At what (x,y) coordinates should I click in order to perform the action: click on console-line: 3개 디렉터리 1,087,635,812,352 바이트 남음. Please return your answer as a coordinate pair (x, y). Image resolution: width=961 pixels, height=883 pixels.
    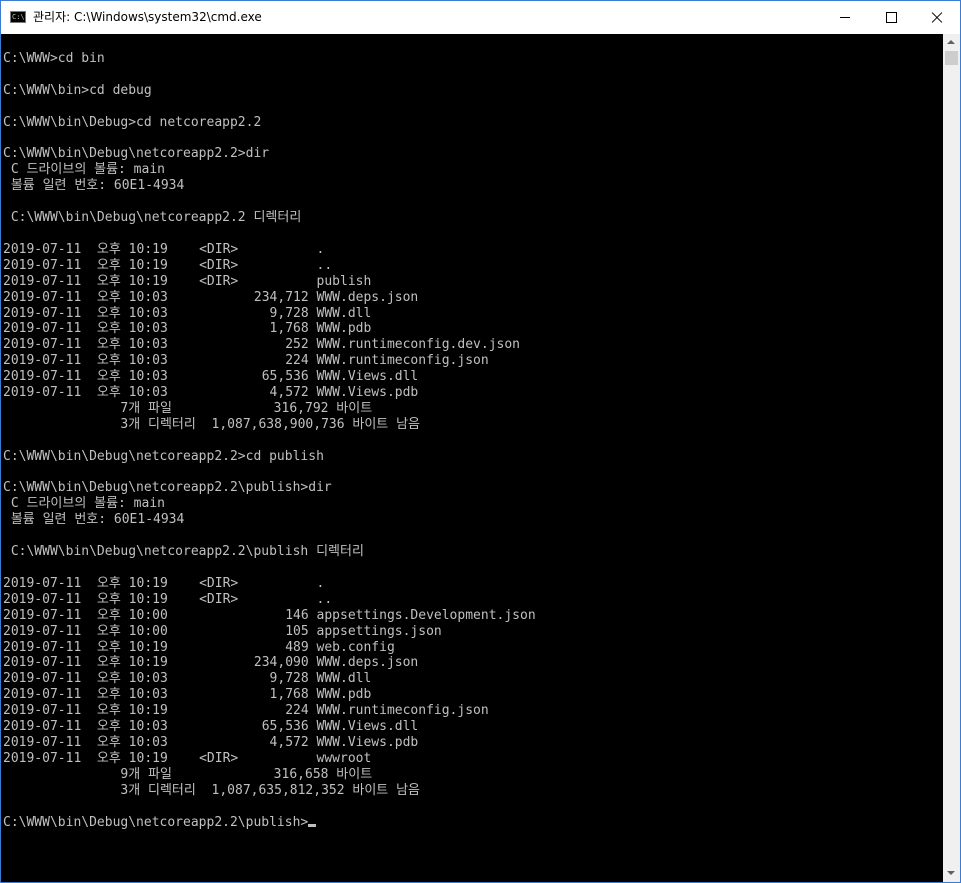
    Looking at the image, I should click on (212, 790).